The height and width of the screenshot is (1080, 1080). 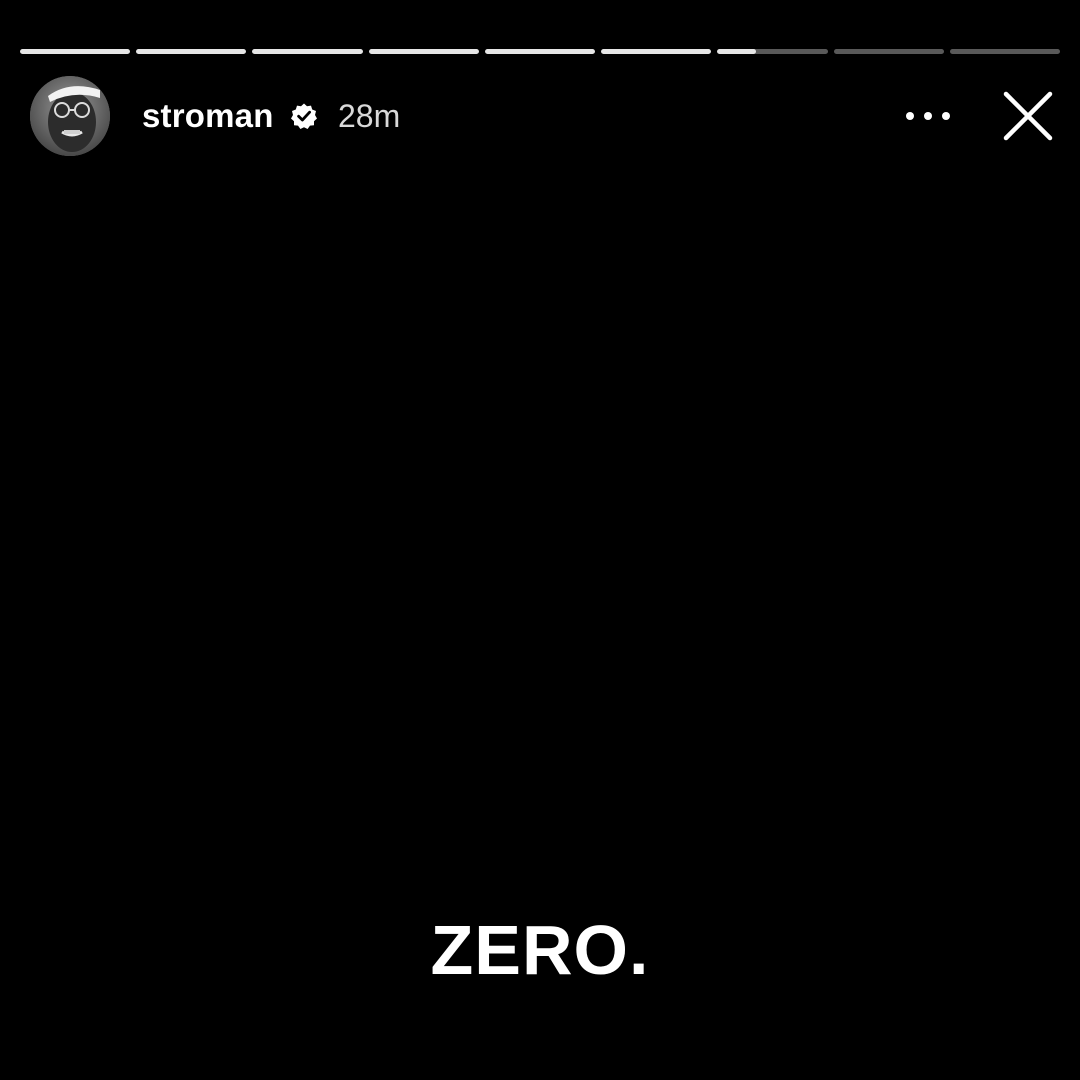 I want to click on more-horizontal-icon, so click(x=928, y=116).